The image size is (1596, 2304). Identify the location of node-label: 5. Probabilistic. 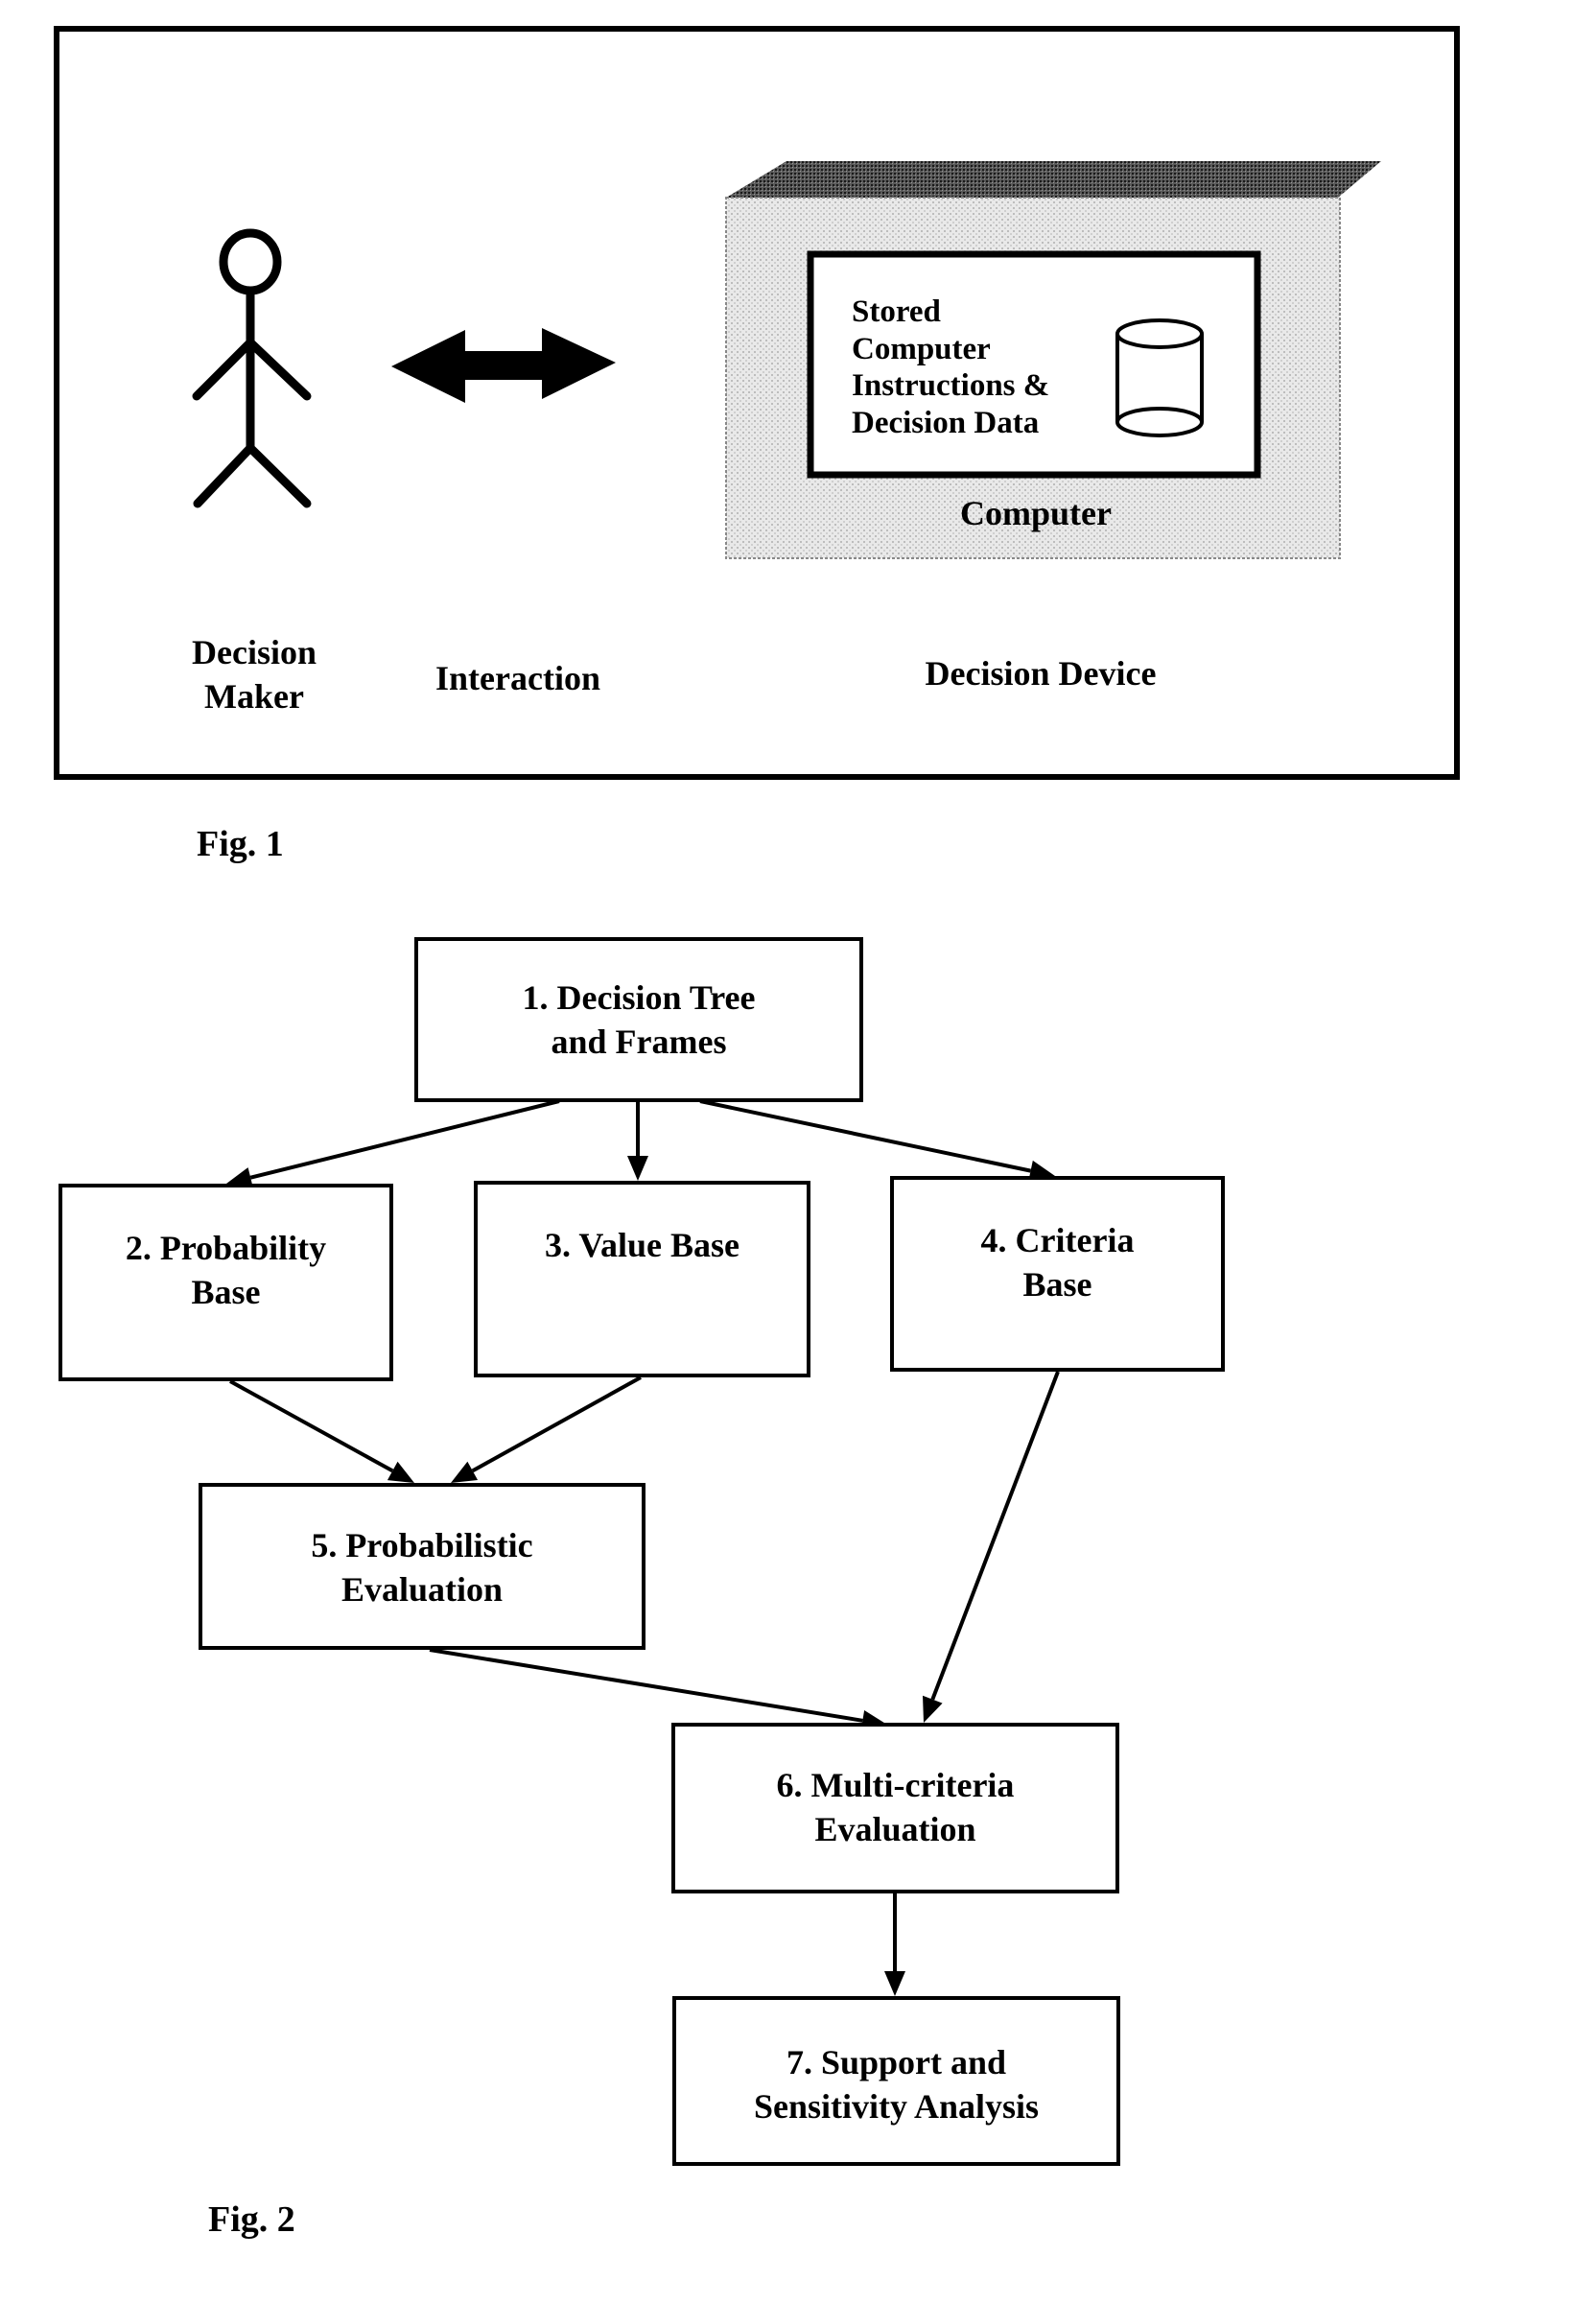
(422, 1545).